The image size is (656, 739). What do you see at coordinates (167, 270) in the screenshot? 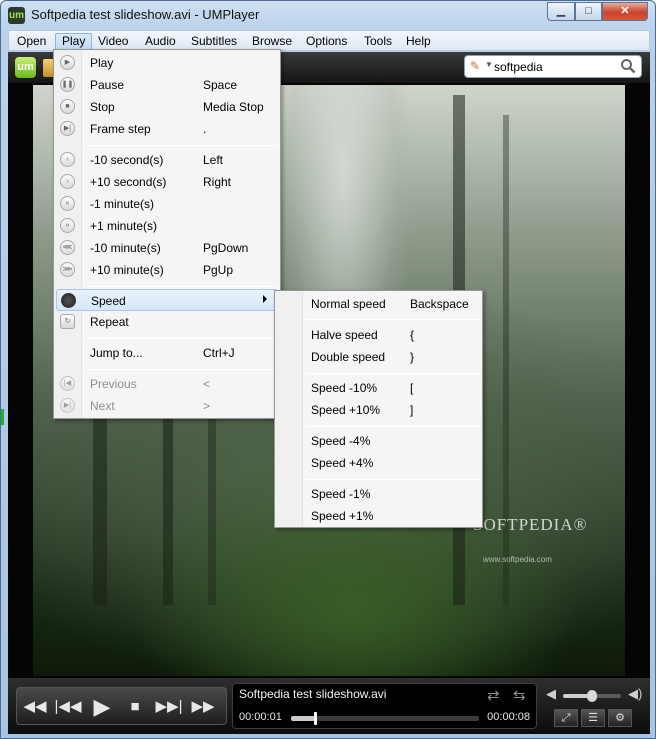
I see `play-menu-item-forward-10m: ⋙ +10 minute(s) PgUp` at bounding box center [167, 270].